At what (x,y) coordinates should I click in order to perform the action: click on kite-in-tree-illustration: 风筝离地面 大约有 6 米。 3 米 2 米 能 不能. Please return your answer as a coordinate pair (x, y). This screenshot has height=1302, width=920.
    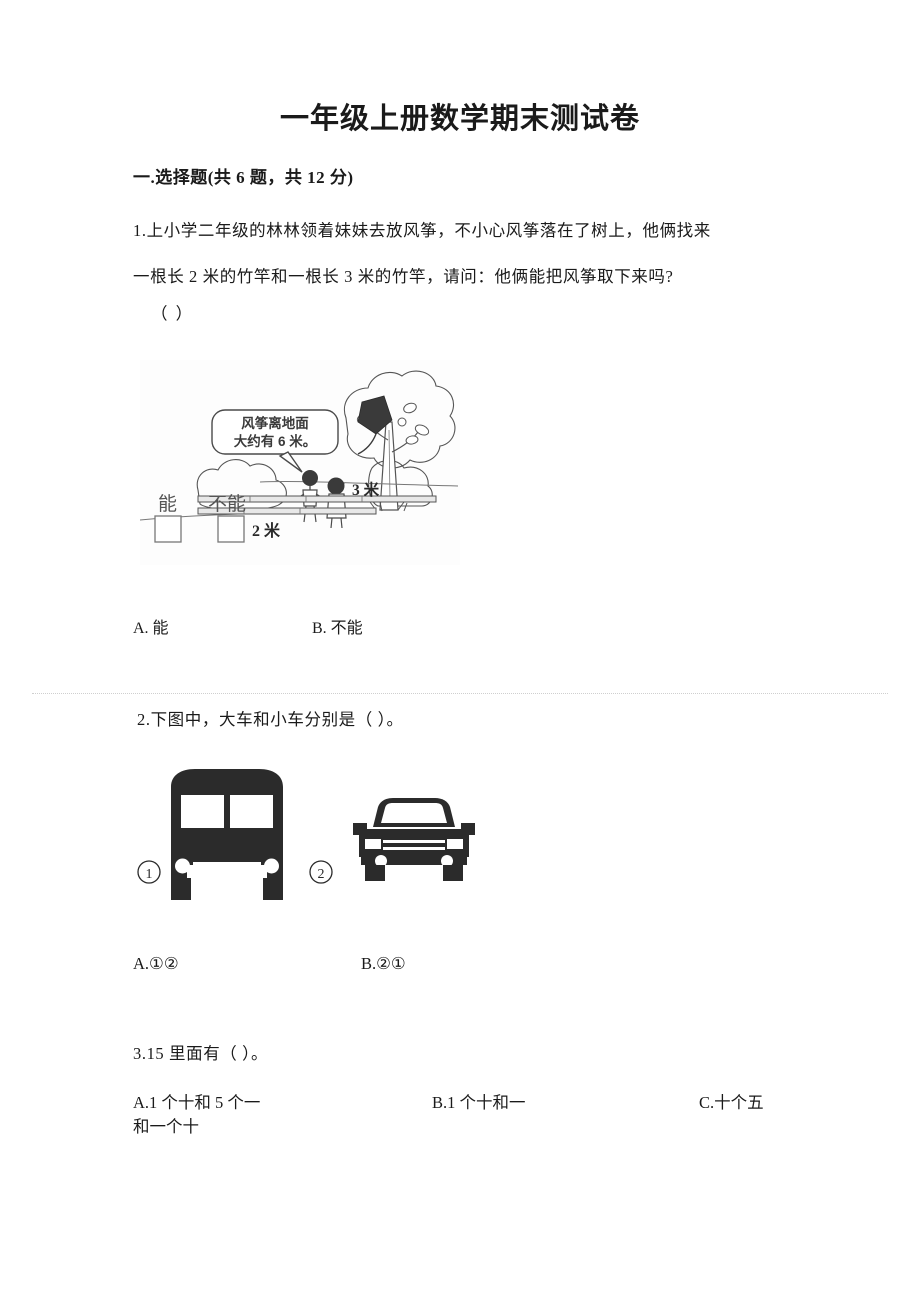
    Looking at the image, I should click on (300, 462).